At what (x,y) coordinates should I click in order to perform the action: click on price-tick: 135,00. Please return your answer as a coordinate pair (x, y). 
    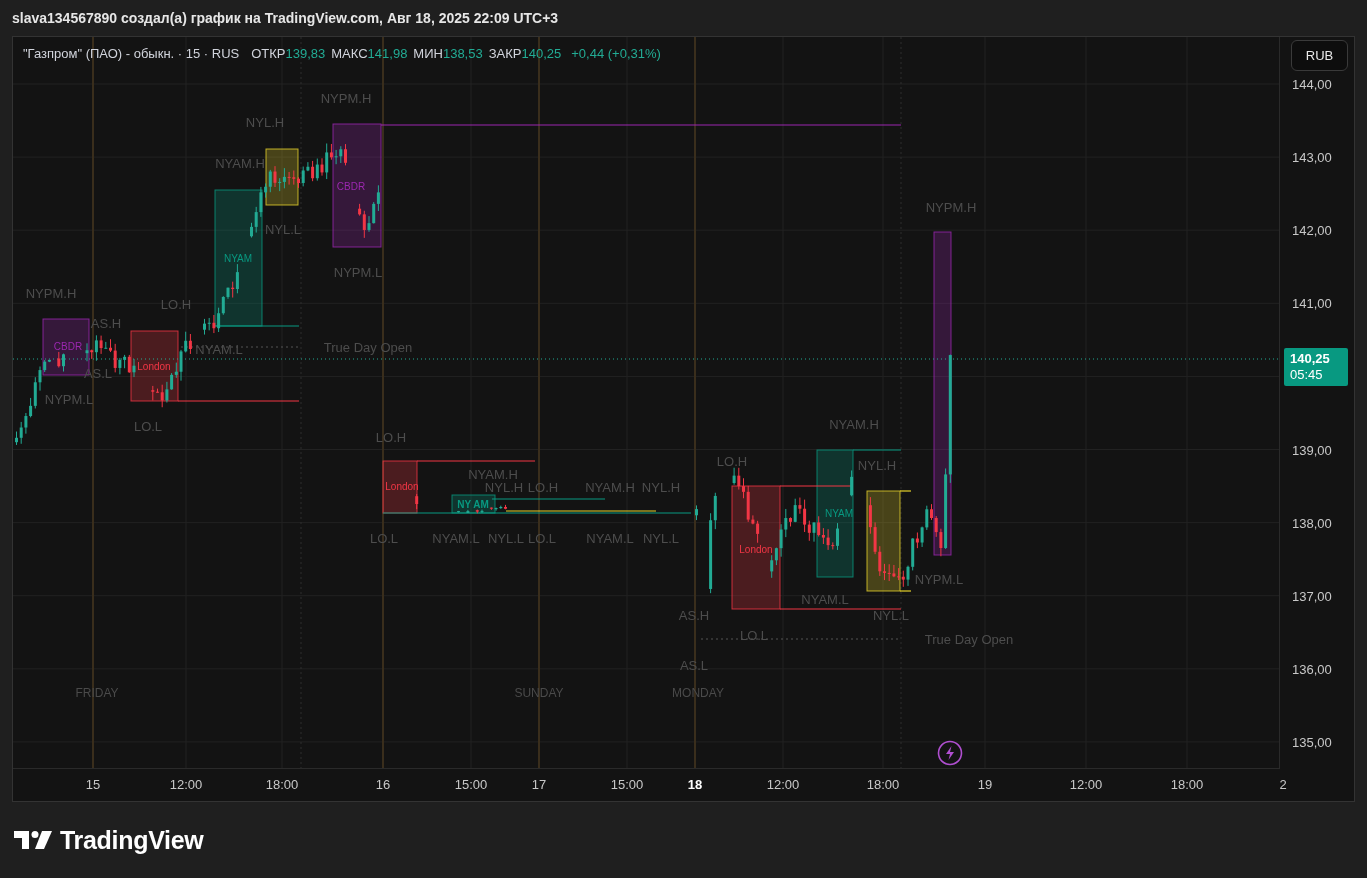
    Looking at the image, I should click on (1312, 742).